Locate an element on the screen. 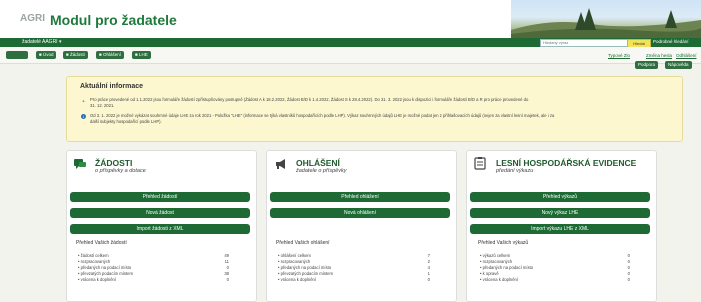  help-button: Nápověda is located at coordinates (678, 65).